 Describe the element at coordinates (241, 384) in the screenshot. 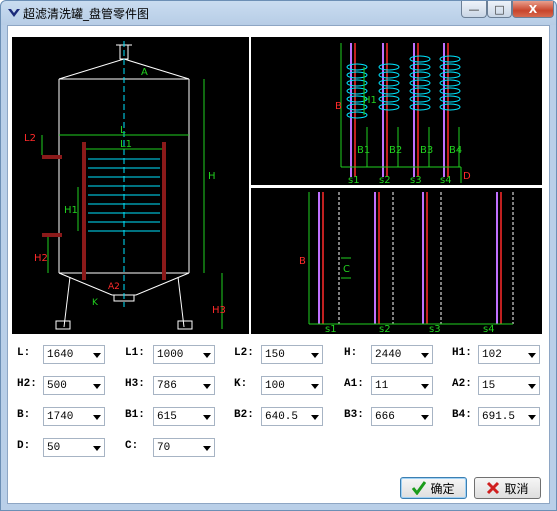

I see `label-k: K:` at that location.